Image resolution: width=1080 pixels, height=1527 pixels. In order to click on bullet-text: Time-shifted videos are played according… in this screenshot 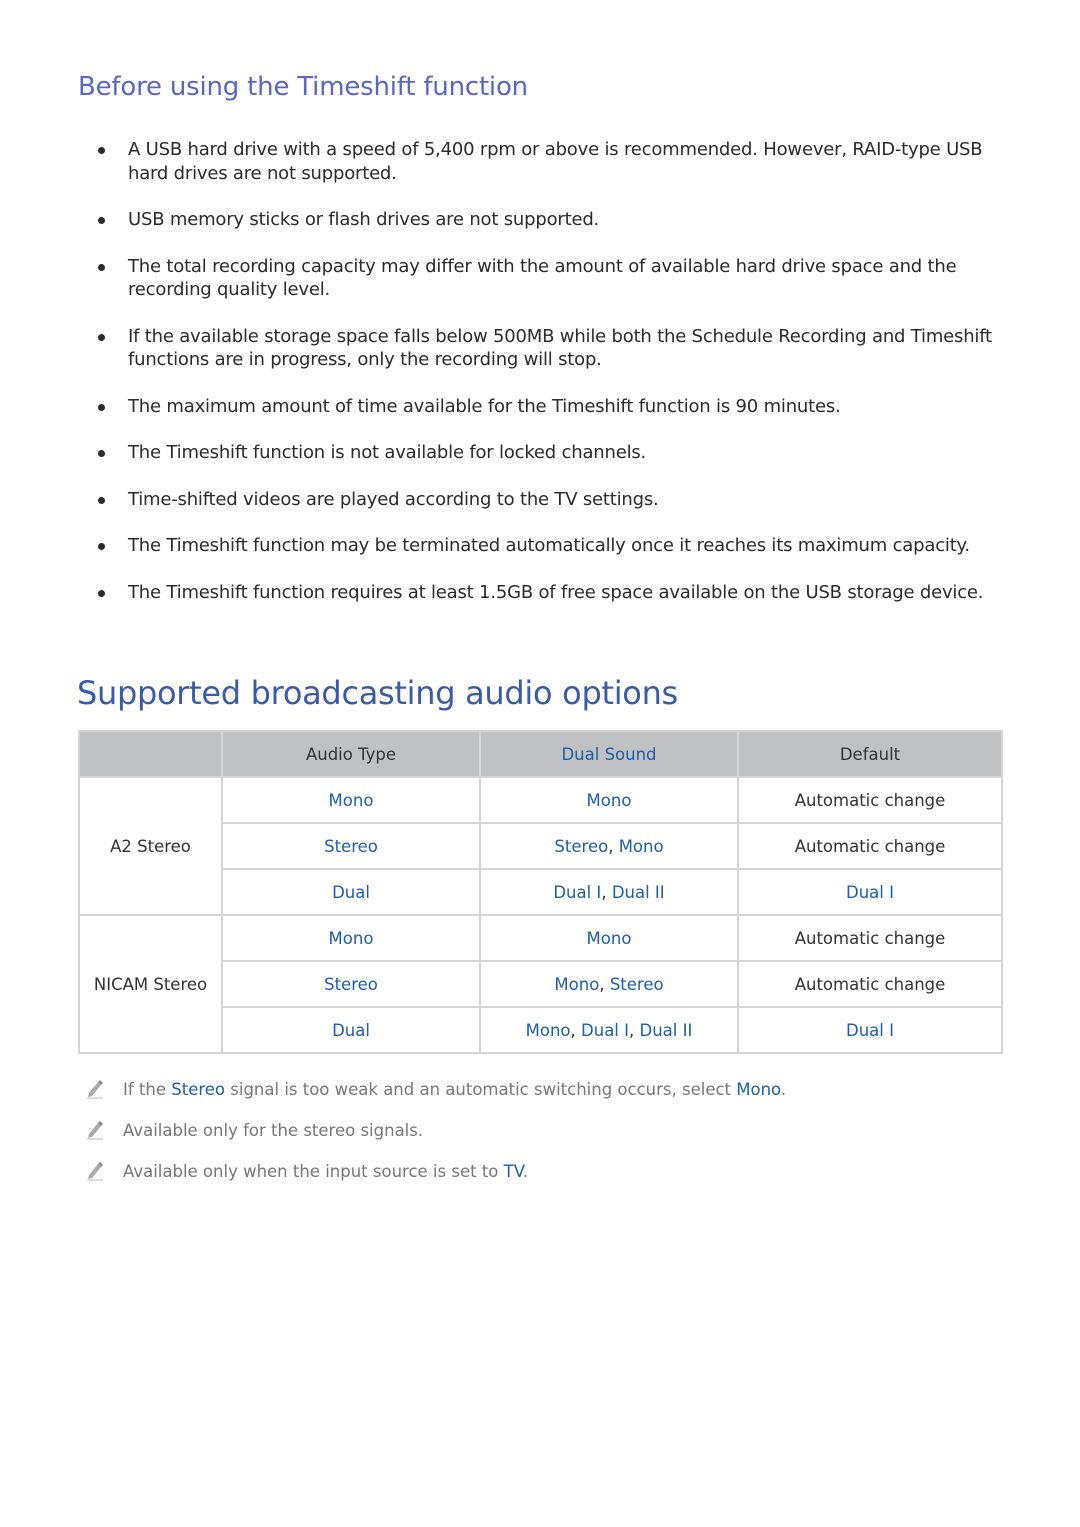, I will do `click(393, 499)`.